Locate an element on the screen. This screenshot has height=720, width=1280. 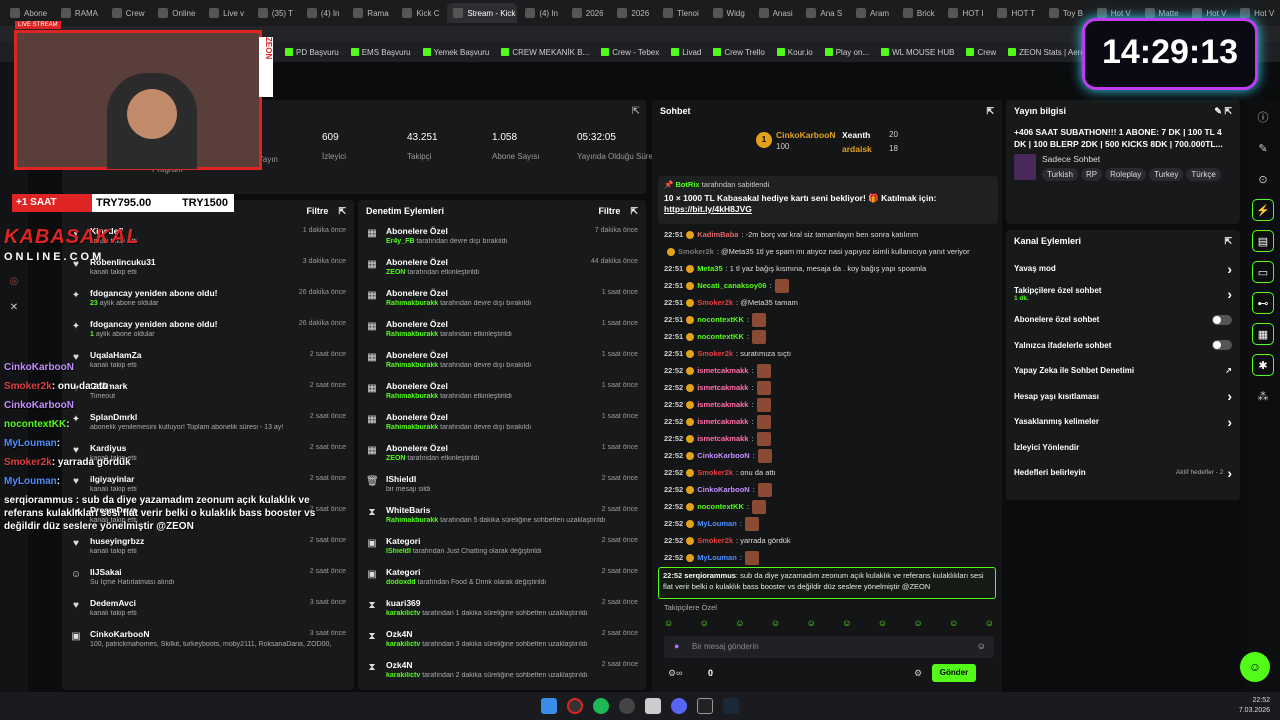
steam-icon is located at coordinates (731, 706).